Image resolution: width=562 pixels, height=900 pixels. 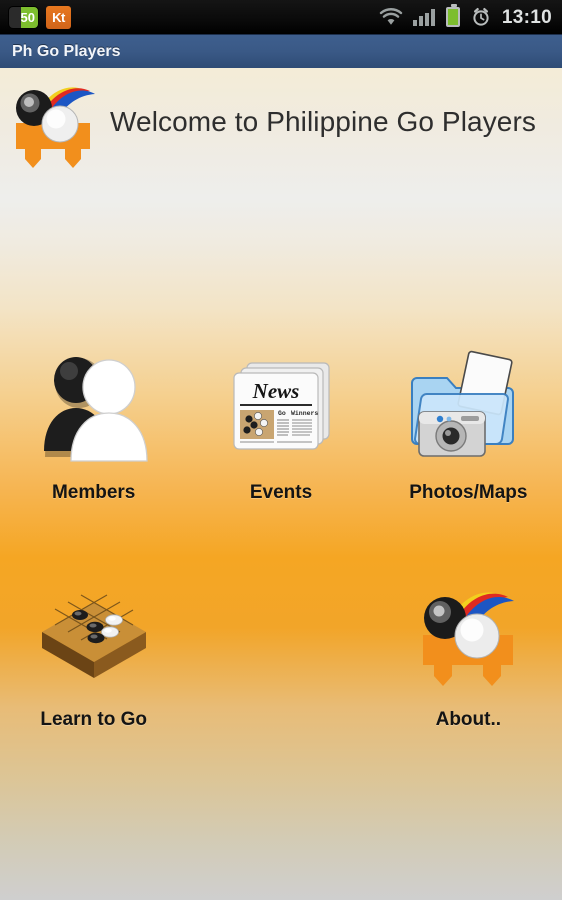 I want to click on go-board-icon, so click(x=94, y=634).